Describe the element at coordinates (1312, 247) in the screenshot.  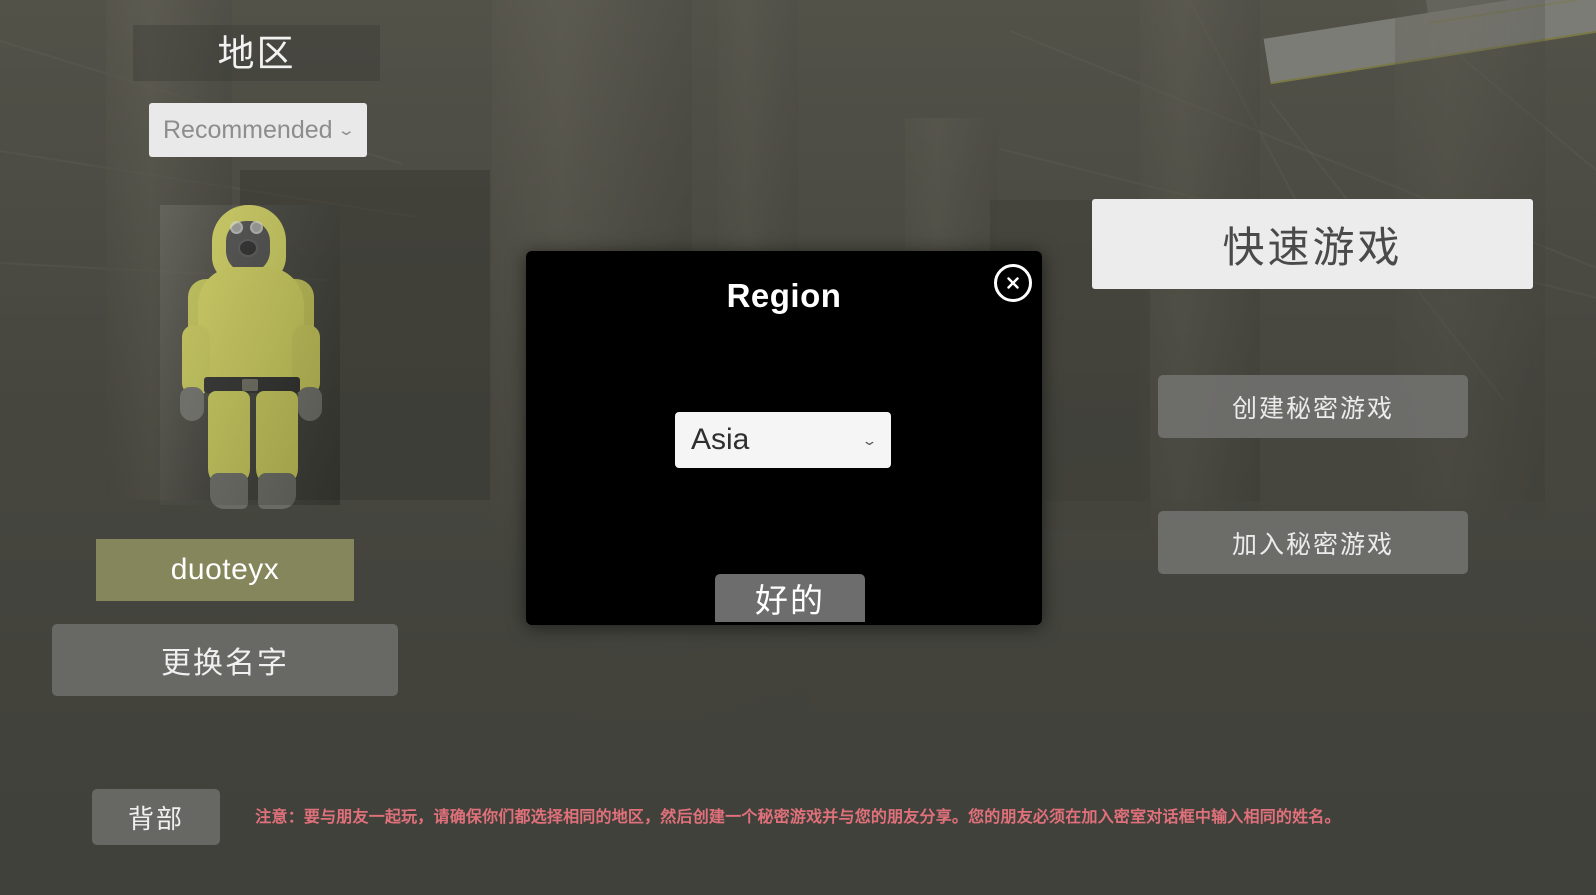
I see `quick-game-button-label: 快速游戏` at that location.